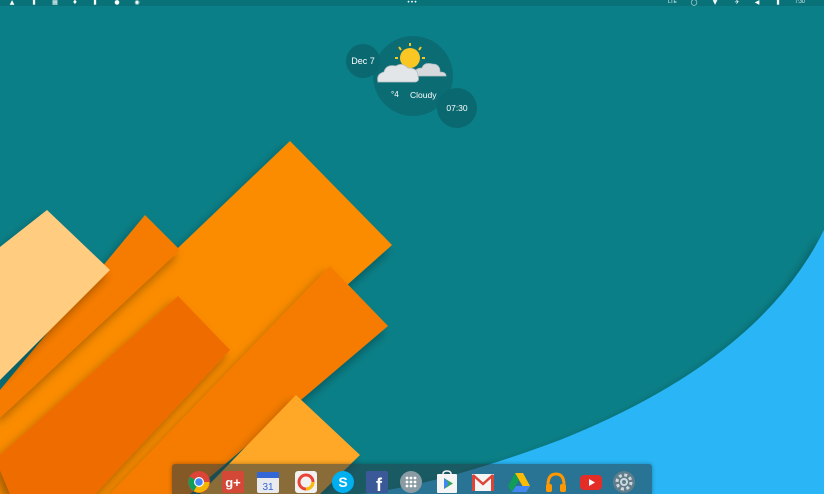 This screenshot has height=494, width=824. What do you see at coordinates (55, 3) in the screenshot?
I see `gallery-icon: ▦` at bounding box center [55, 3].